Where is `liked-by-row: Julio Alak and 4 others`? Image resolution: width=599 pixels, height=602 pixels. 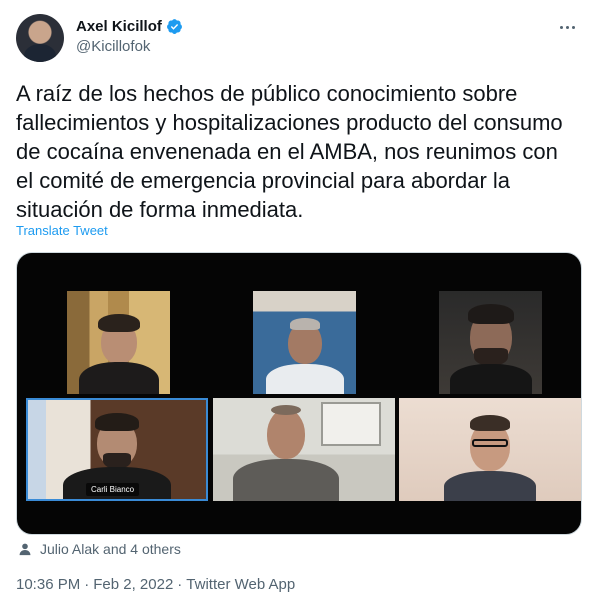 liked-by-row: Julio Alak and 4 others is located at coordinates (99, 549).